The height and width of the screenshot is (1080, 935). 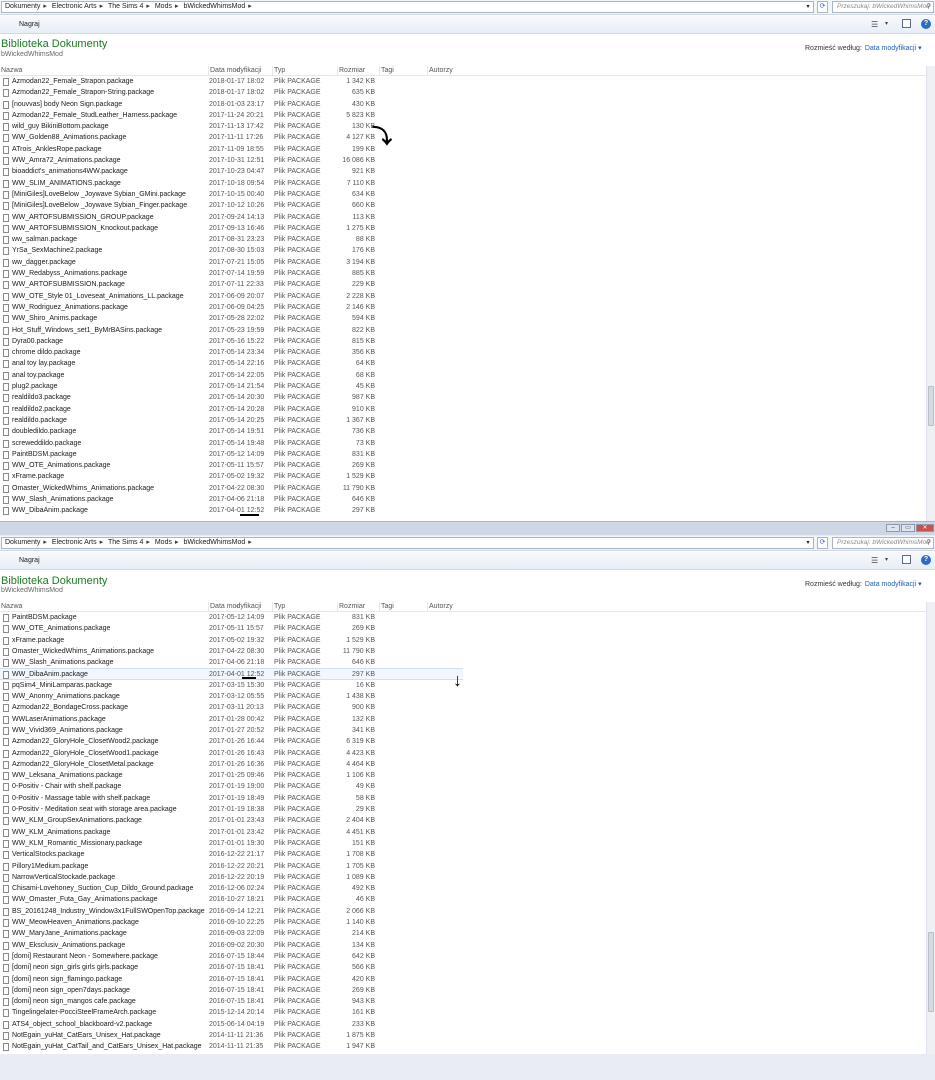 I want to click on close-button: ✕, so click(x=925, y=528).